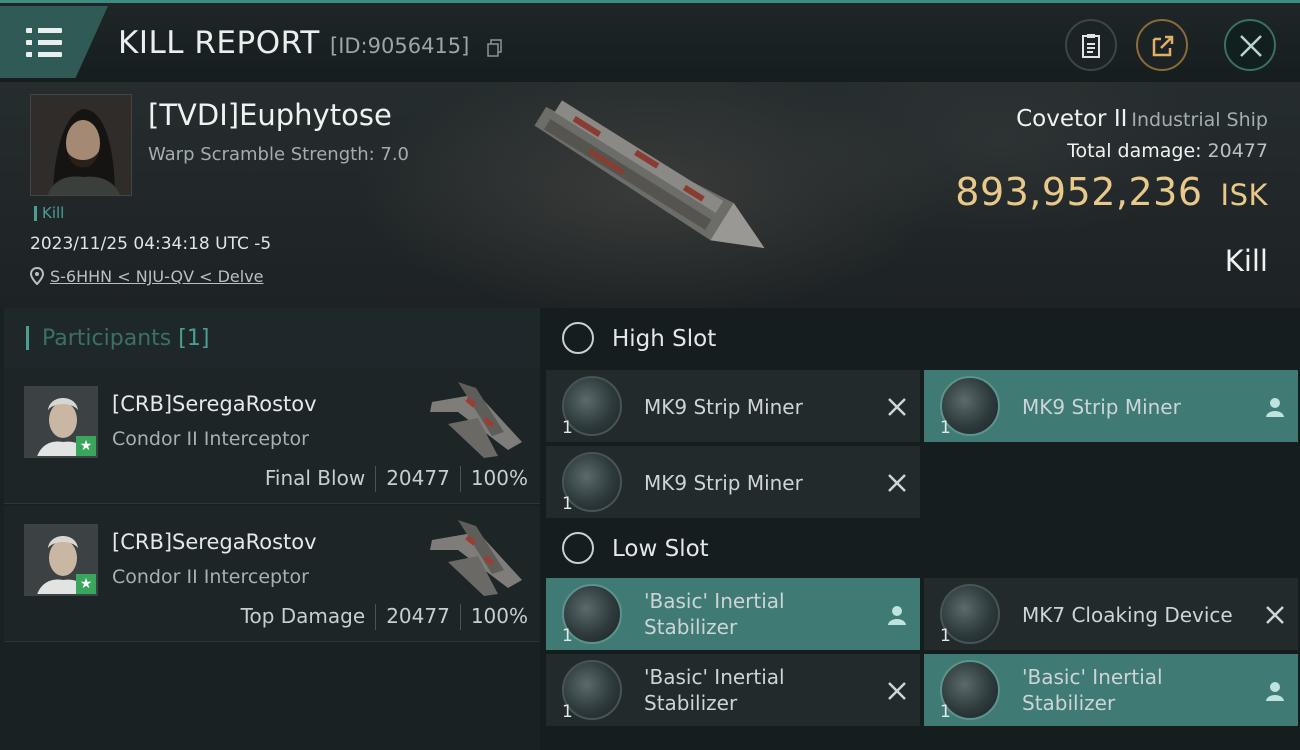 The image size is (1300, 750). Describe the element at coordinates (303, 616) in the screenshot. I see `participant-role: Top Damage` at that location.